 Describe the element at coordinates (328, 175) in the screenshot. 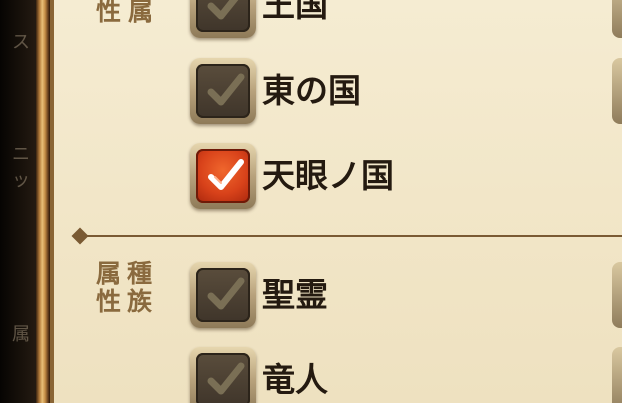

I see `filter-label: 天眼ノ国` at that location.